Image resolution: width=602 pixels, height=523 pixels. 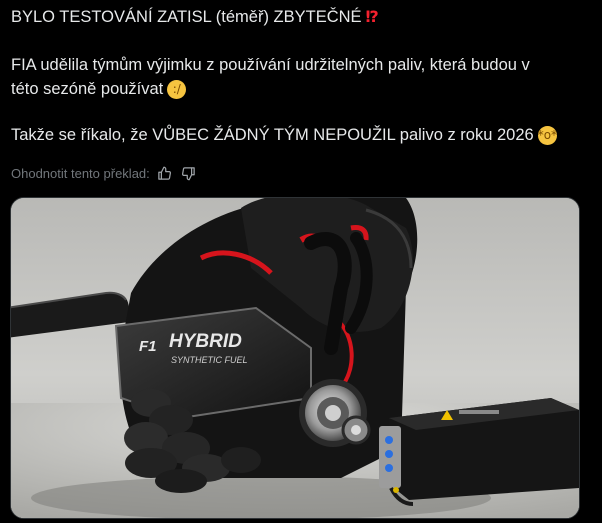 I want to click on post-text-line-3: této sezóně používat:/, so click(x=99, y=89).